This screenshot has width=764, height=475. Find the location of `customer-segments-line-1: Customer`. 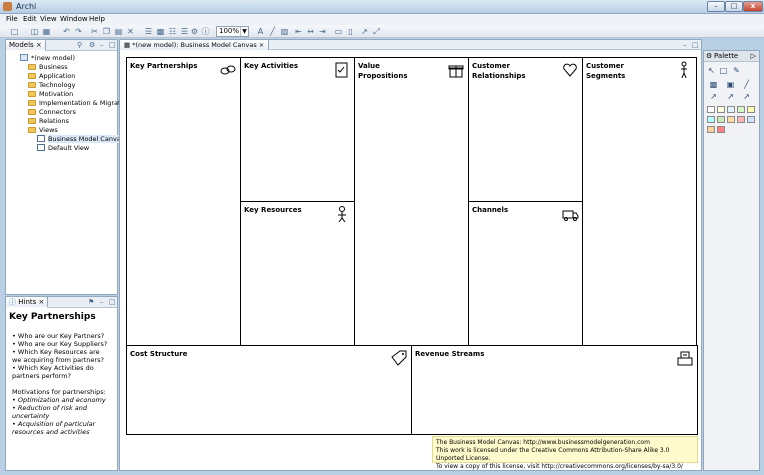

customer-segments-line-1: Customer is located at coordinates (605, 66).